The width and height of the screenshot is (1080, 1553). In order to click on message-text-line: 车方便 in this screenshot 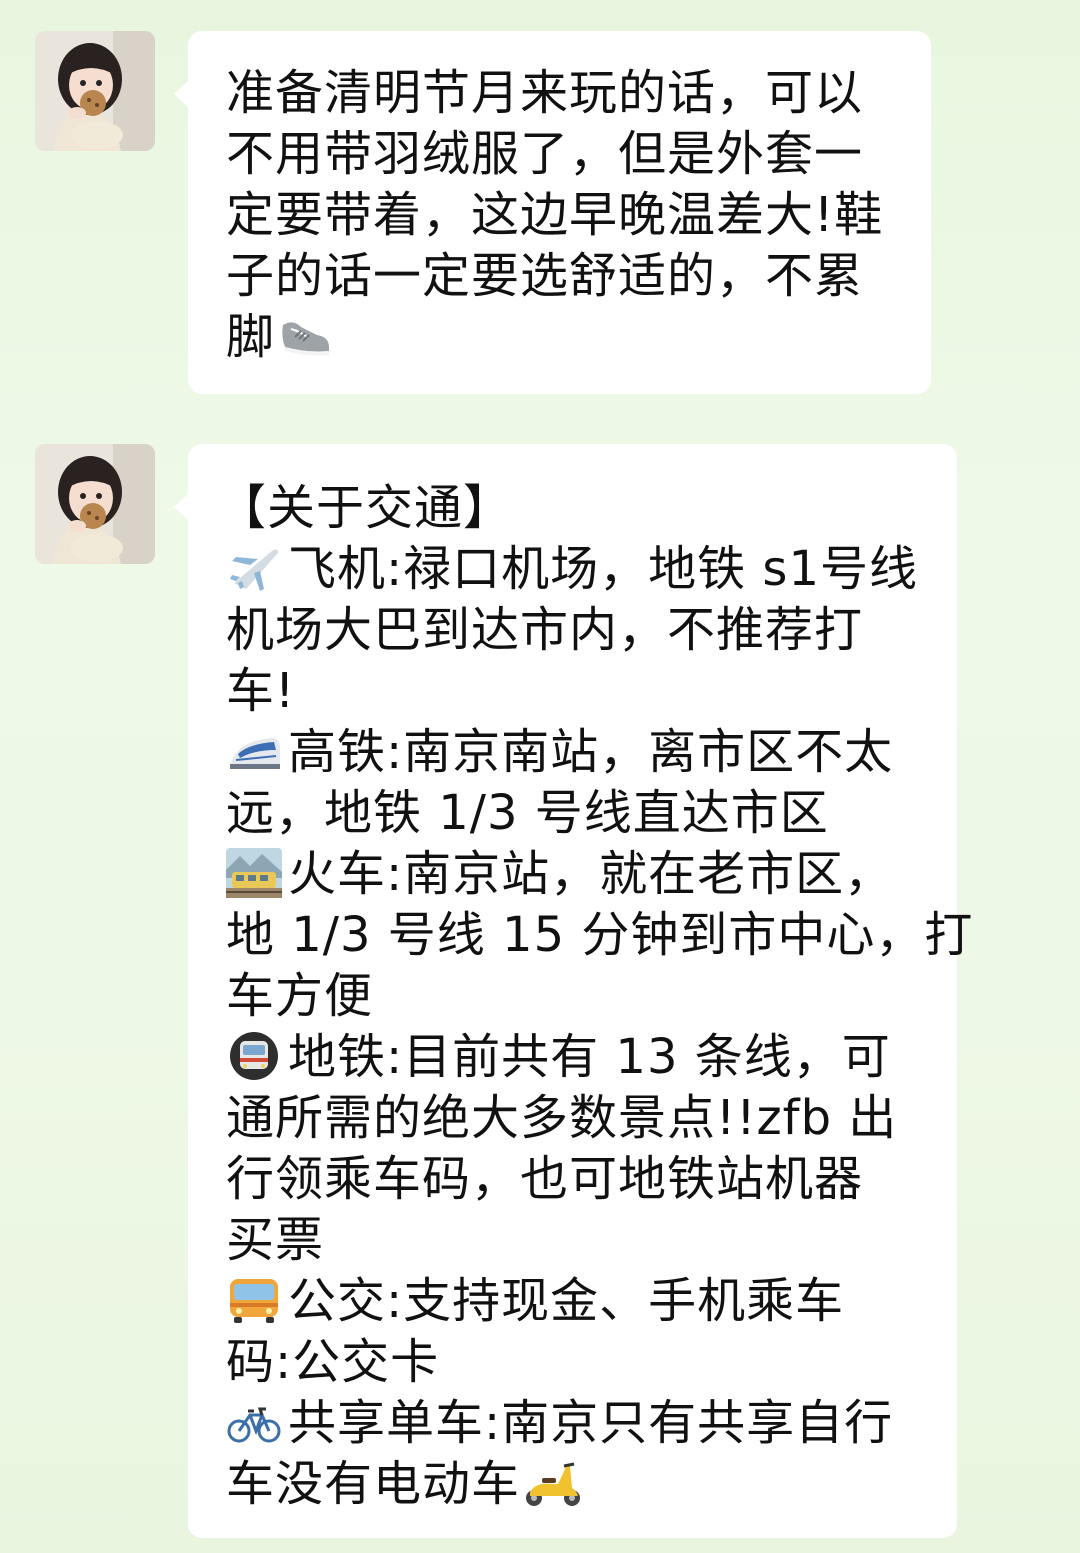, I will do `click(300, 996)`.